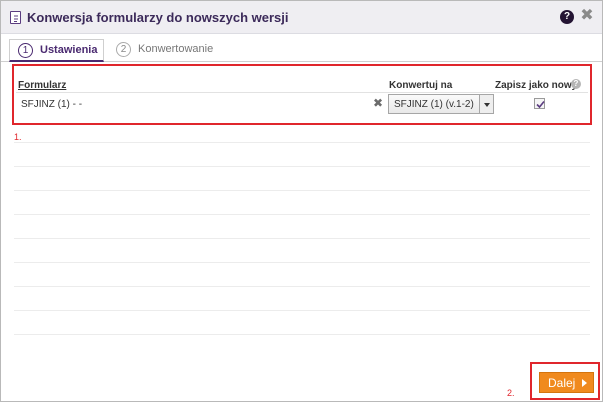 The width and height of the screenshot is (603, 402). Describe the element at coordinates (176, 49) in the screenshot. I see `tab-label: Konwertowanie` at that location.